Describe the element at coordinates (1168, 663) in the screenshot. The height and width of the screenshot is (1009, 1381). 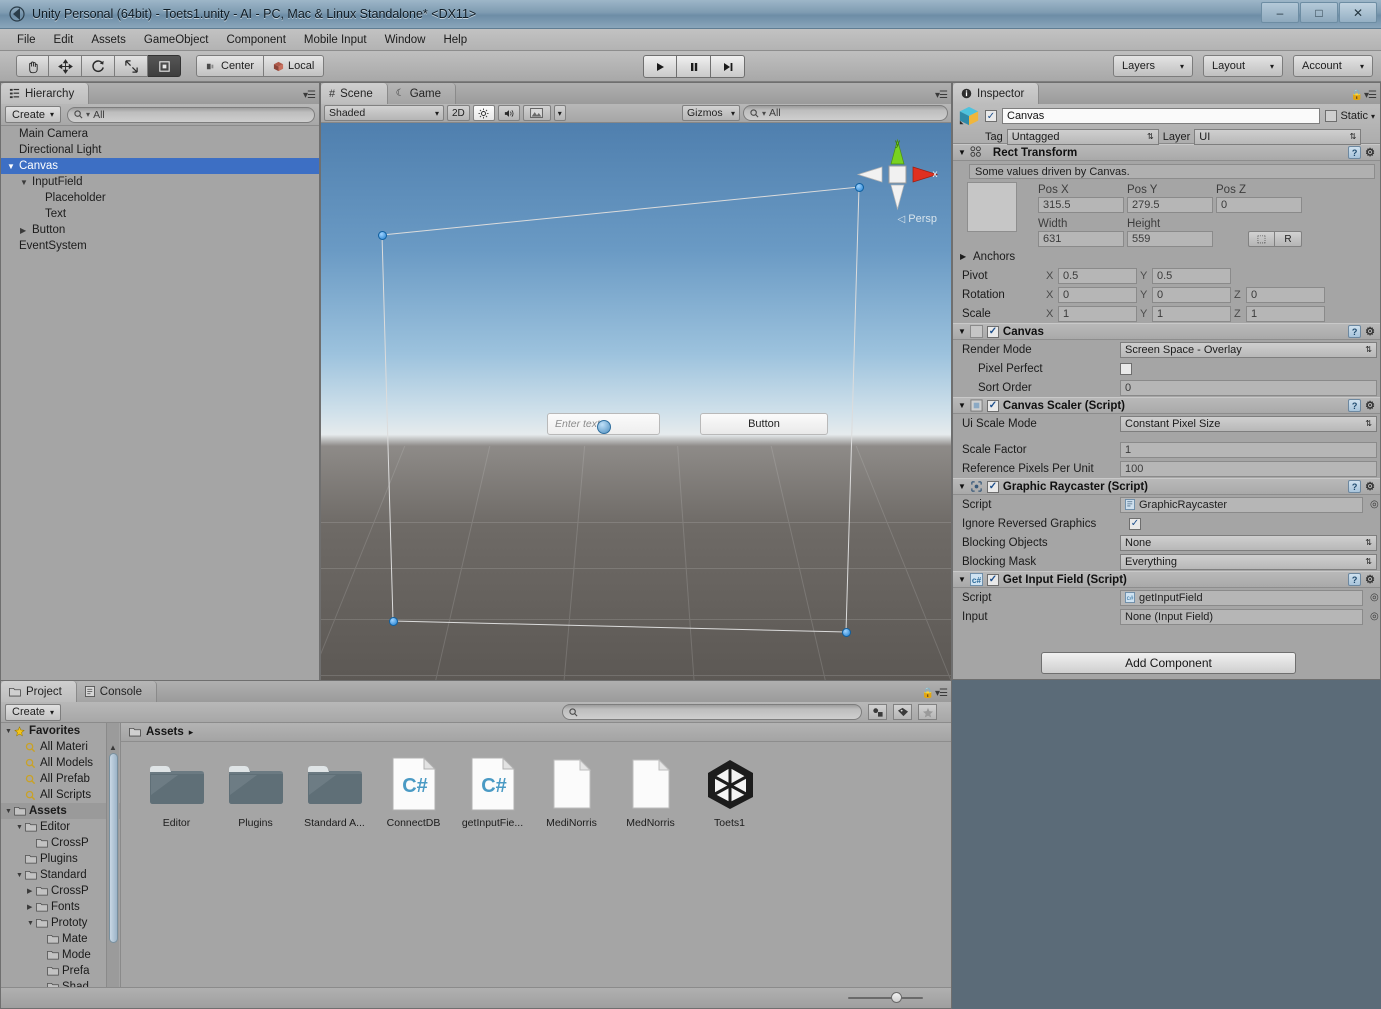
I see `add-component-button: Add Component` at that location.